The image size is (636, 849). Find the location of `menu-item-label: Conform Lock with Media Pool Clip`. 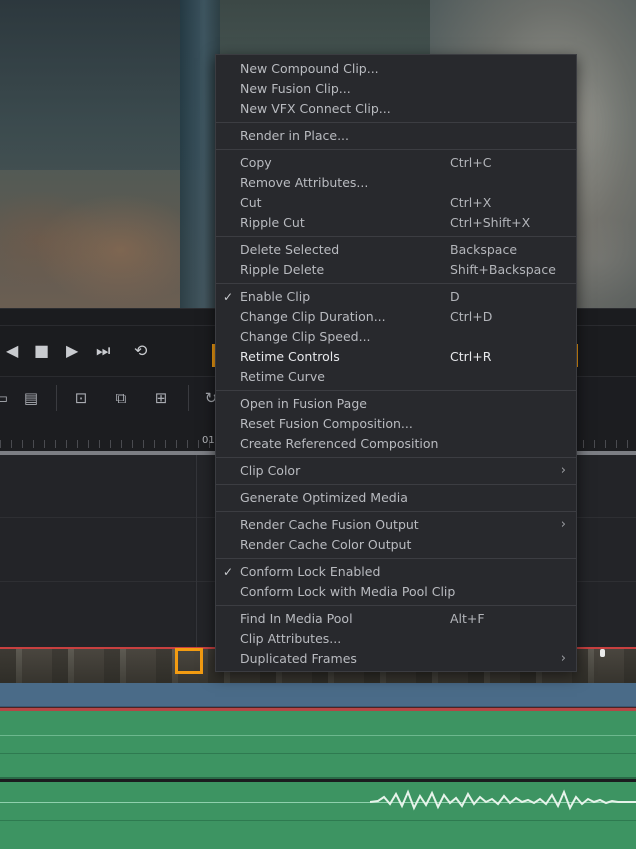

menu-item-label: Conform Lock with Media Pool Clip is located at coordinates (348, 591).